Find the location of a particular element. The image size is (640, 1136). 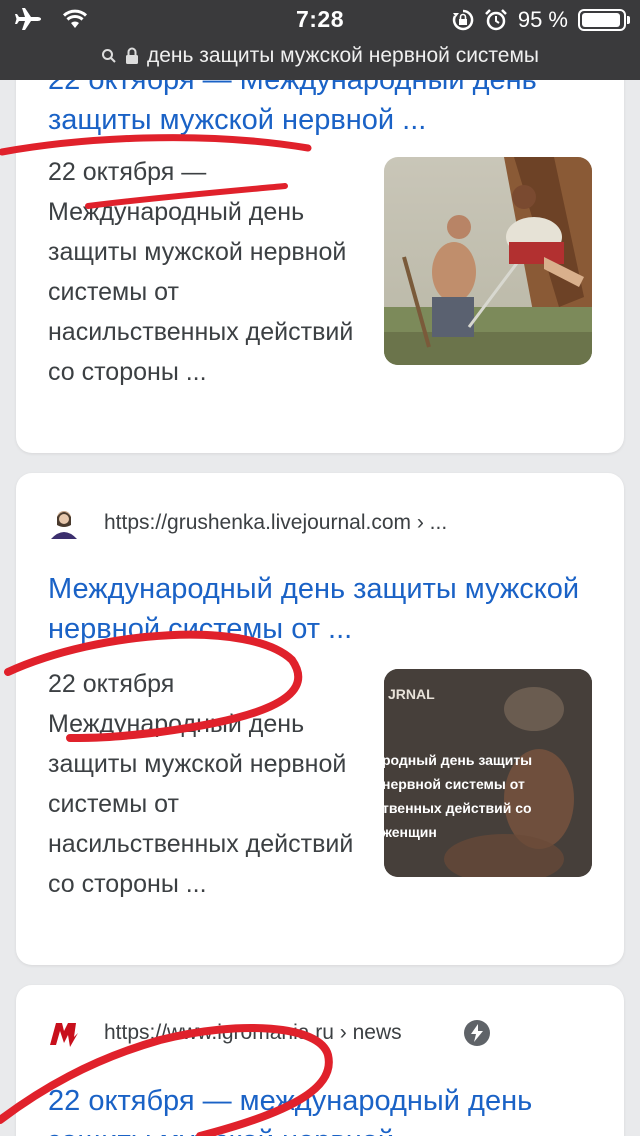

battery-percent: 95 % is located at coordinates (542, 19).